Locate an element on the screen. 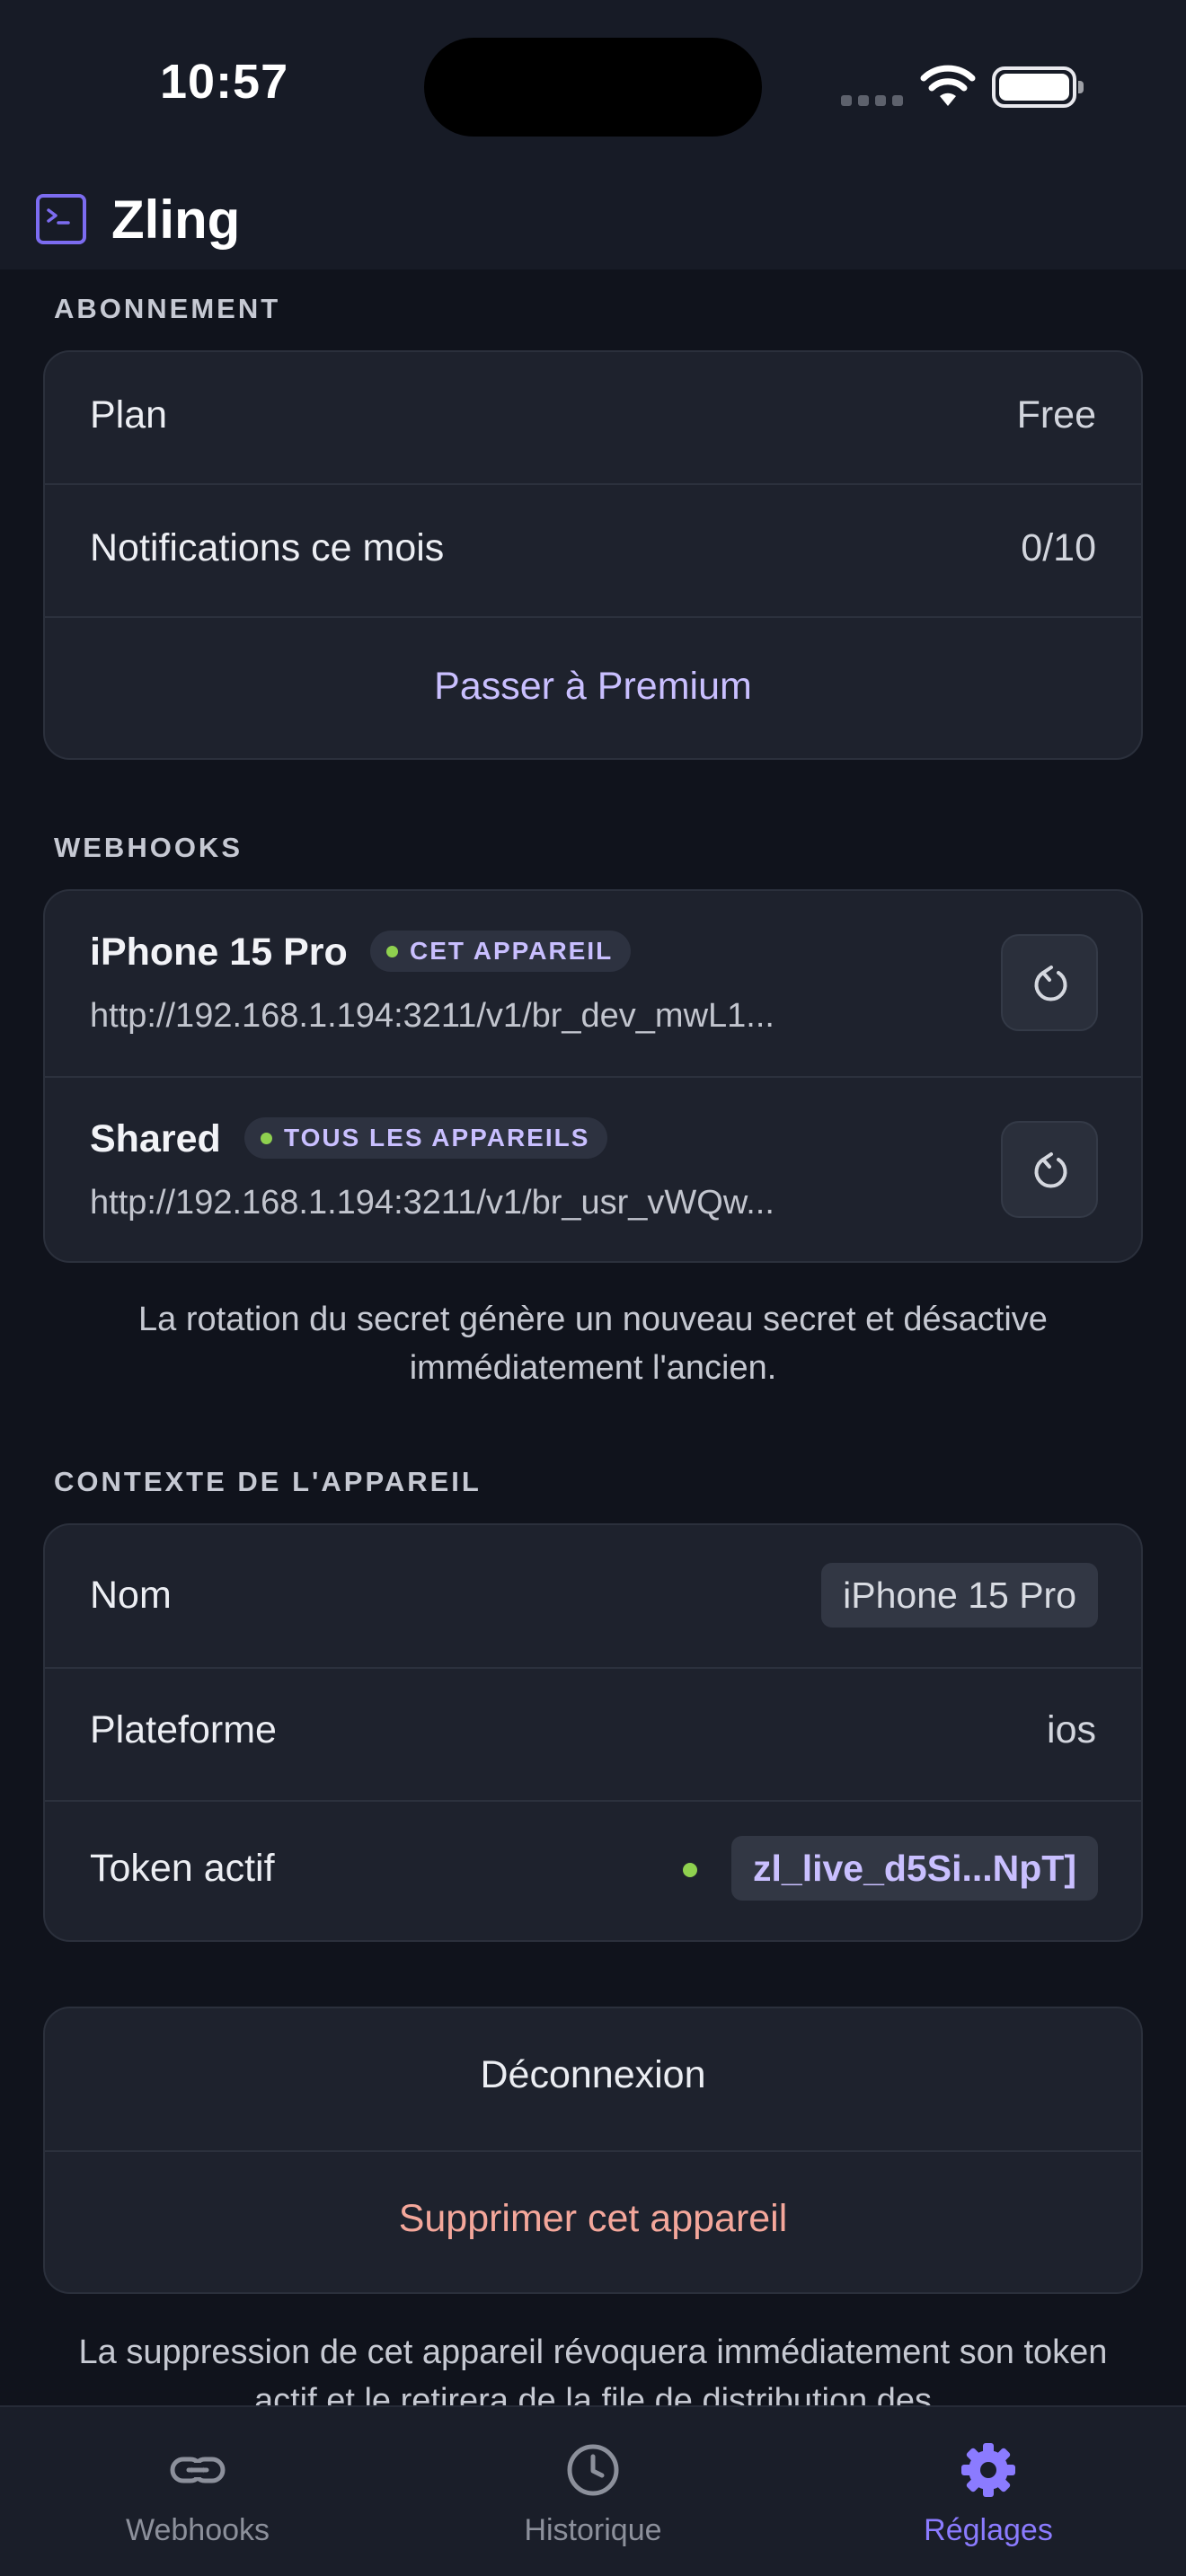 This screenshot has width=1186, height=2576. plan-row: Plan Free is located at coordinates (593, 417).